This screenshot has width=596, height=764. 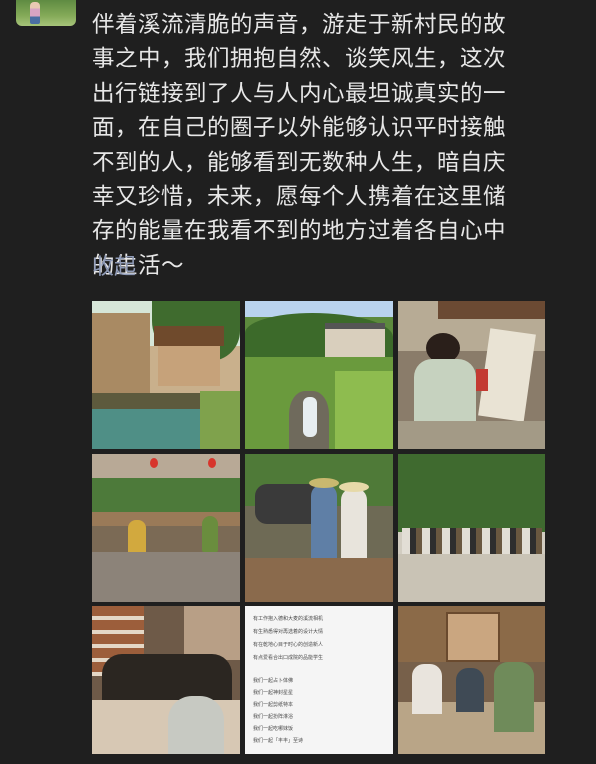 I want to click on photo-water, so click(x=147, y=429).